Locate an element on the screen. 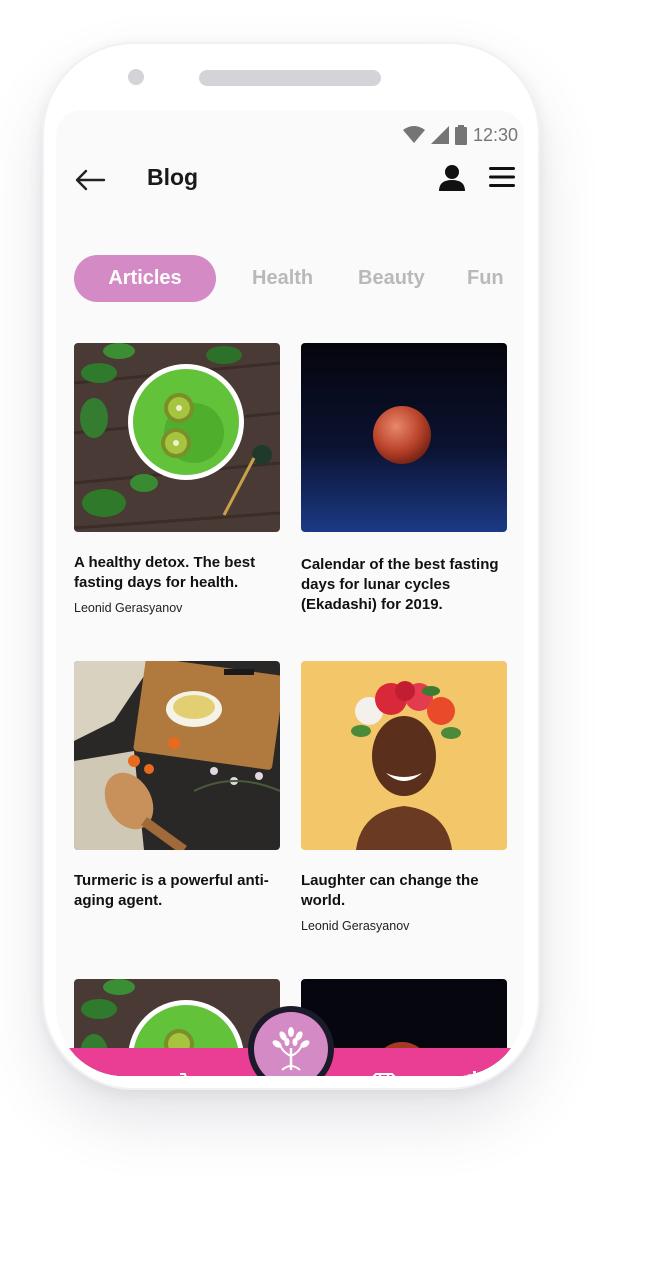  tab-beauty: Beauty is located at coordinates (391, 278).